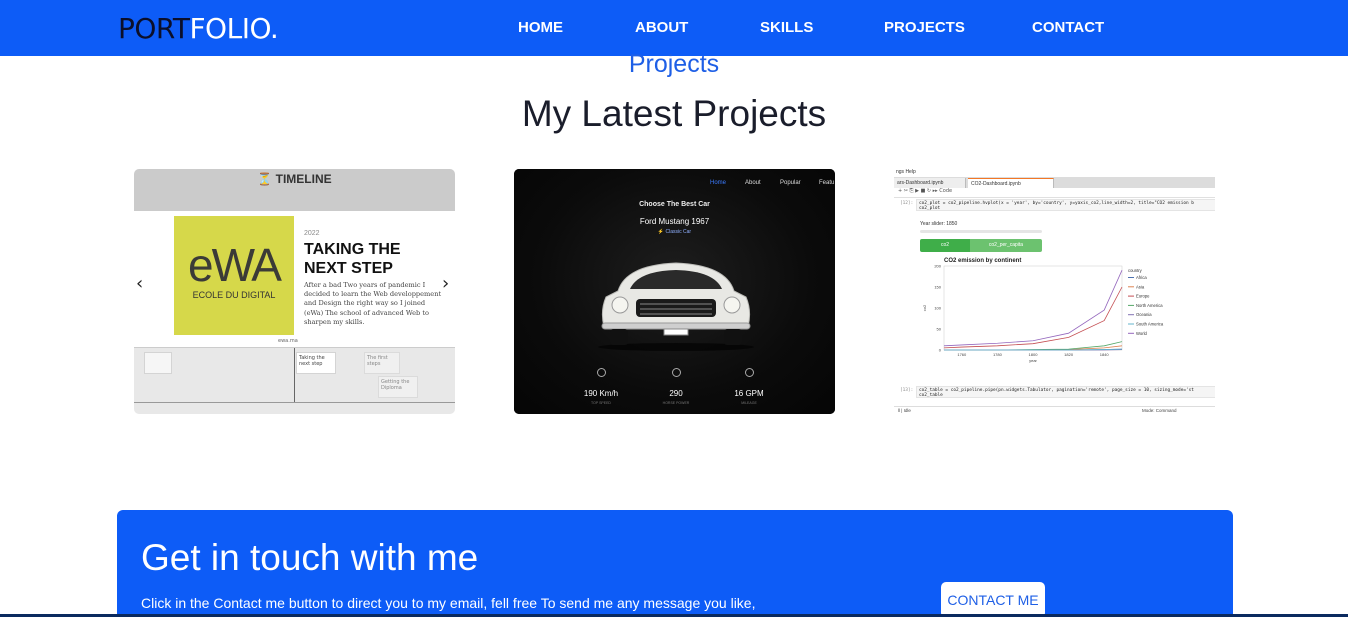 This screenshot has width=1348, height=617. Describe the element at coordinates (674, 221) in the screenshot. I see `car-model: Ford Mustang 1967` at that location.